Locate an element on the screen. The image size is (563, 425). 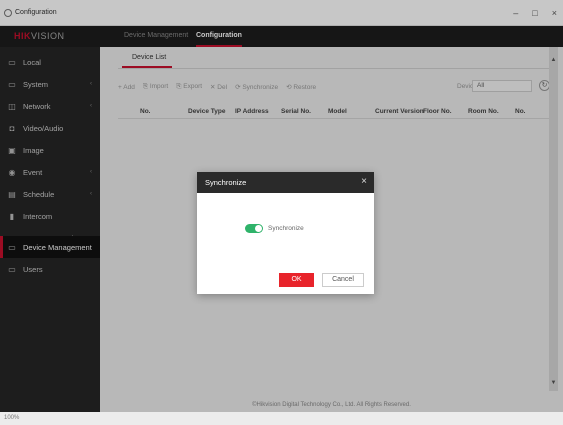
cancel-button: Cancel is located at coordinates (343, 280).